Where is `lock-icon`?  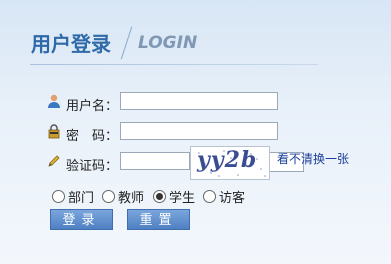
lock-icon is located at coordinates (54, 131).